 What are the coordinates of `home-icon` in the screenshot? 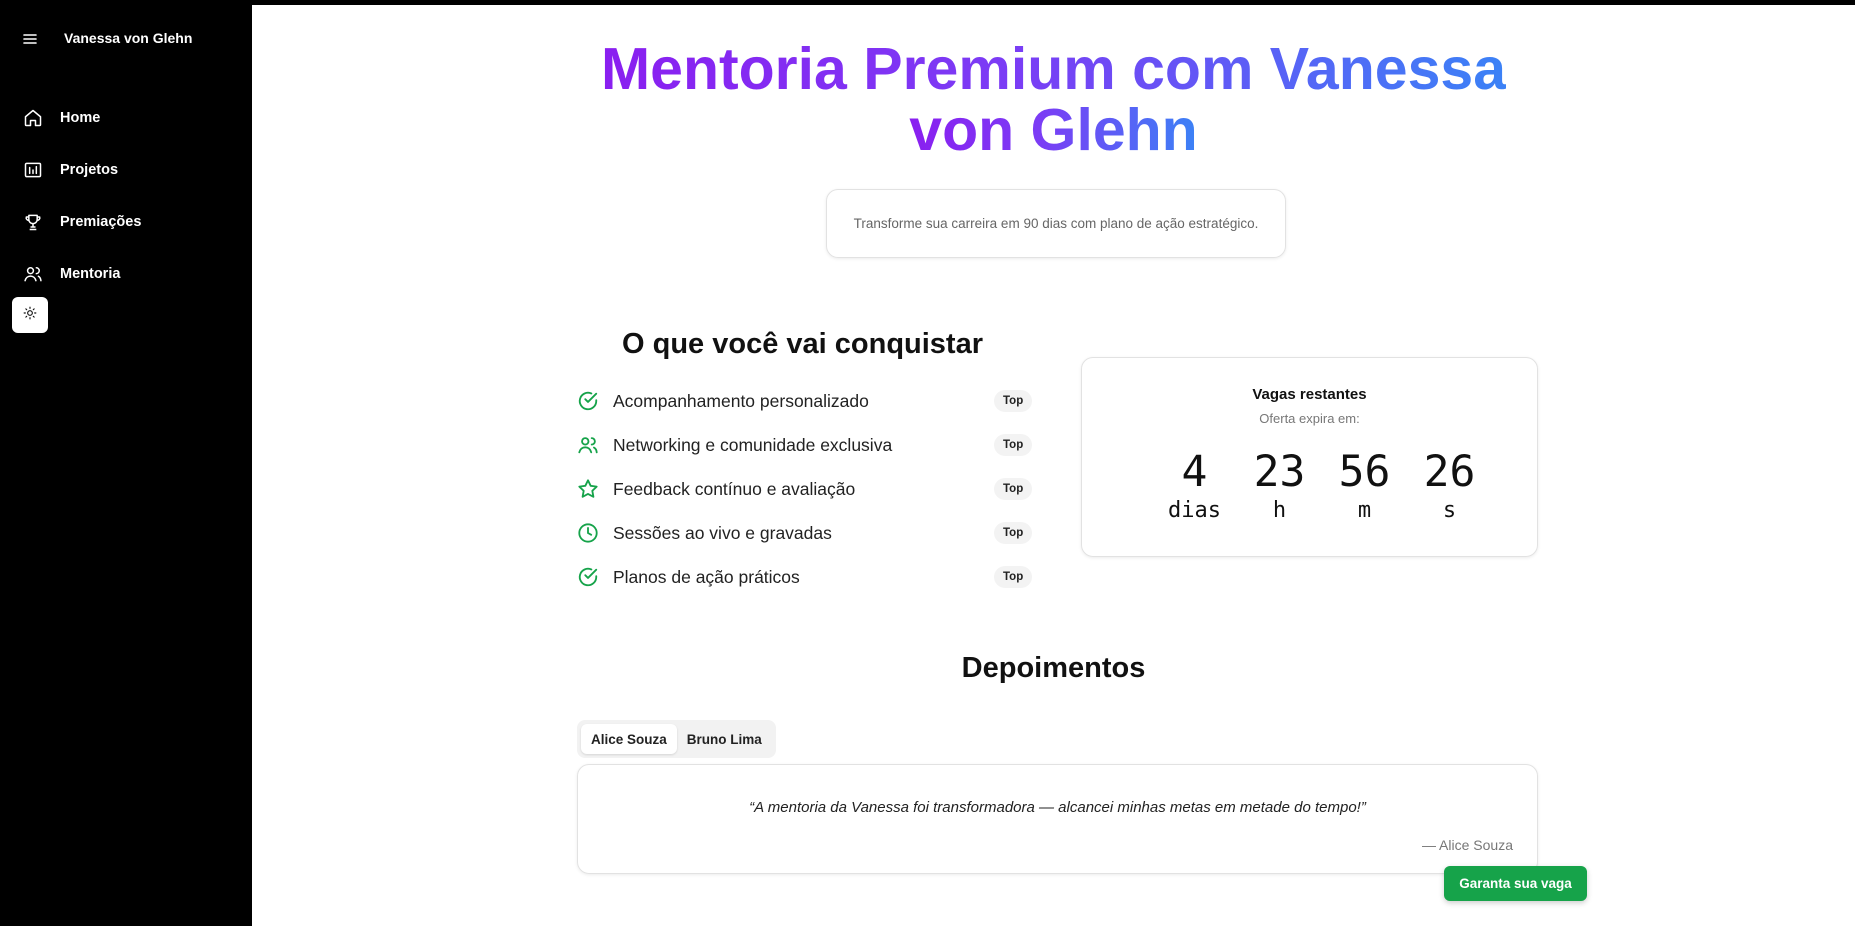 It's located at (33, 118).